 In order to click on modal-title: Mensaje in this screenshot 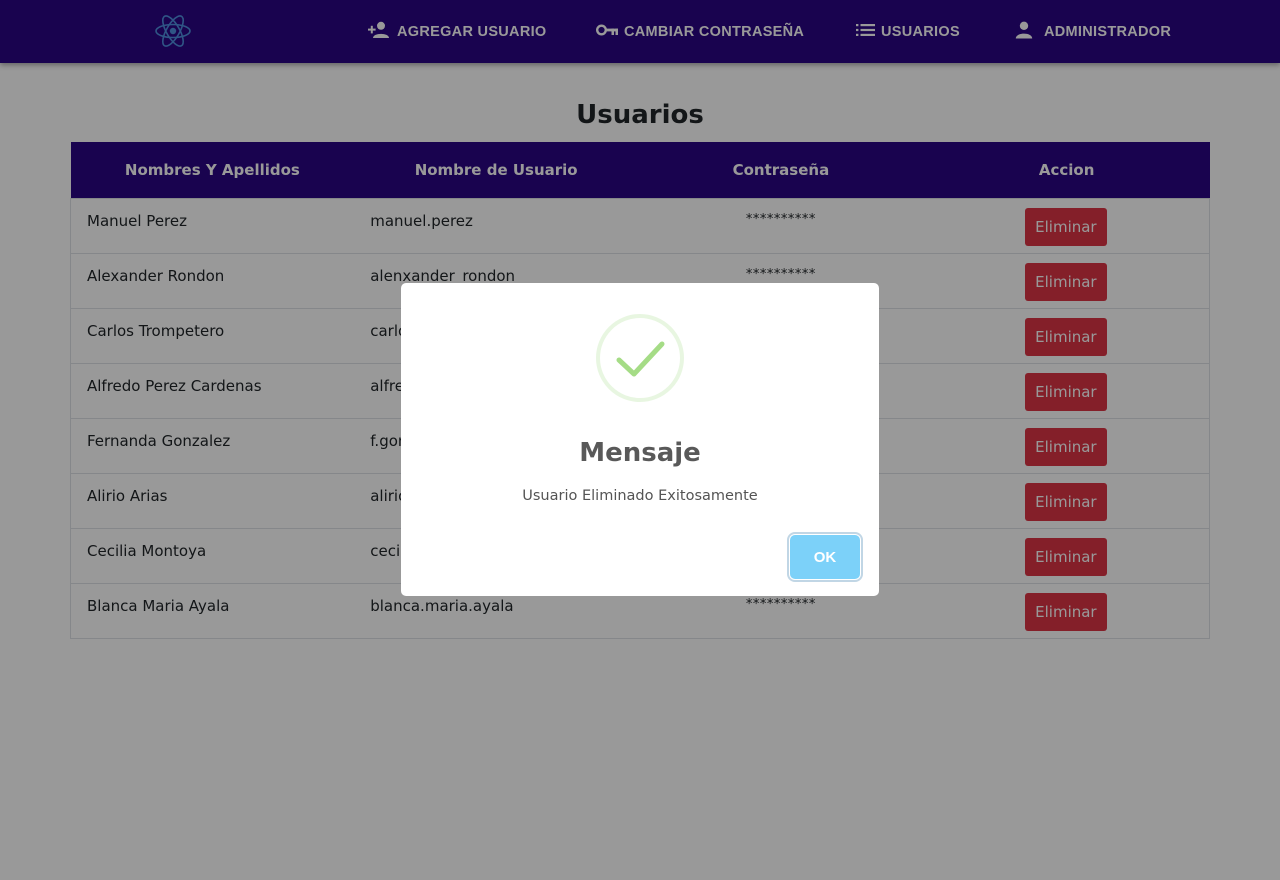, I will do `click(640, 453)`.